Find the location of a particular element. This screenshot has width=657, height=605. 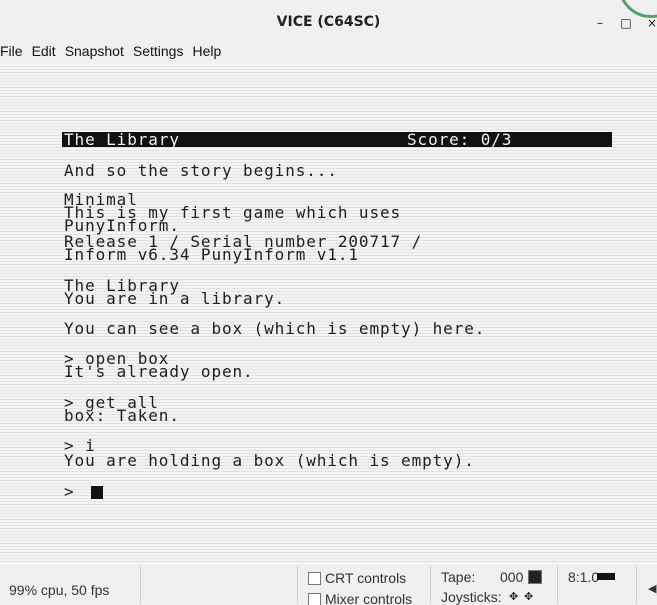

window-title: VICE (C64SC) is located at coordinates (328, 22).